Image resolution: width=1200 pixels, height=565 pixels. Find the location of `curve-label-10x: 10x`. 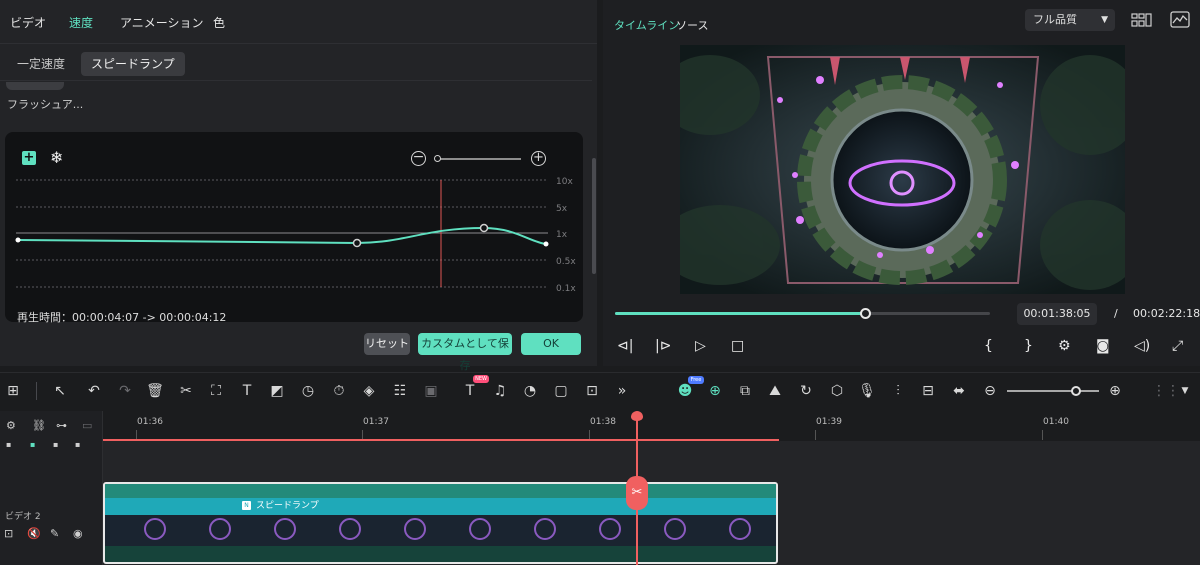

curve-label-10x: 10x is located at coordinates (564, 182).